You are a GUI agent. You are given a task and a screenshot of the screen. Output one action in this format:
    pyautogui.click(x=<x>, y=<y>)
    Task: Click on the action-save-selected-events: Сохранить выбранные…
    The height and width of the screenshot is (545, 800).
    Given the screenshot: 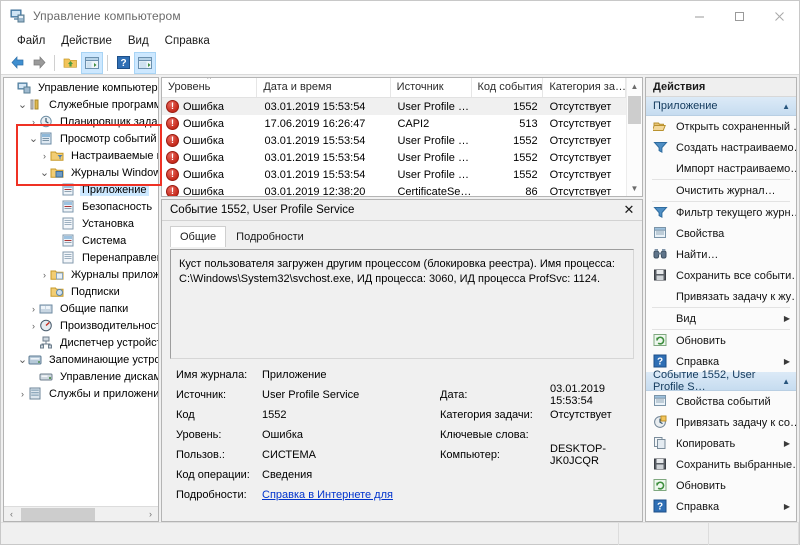 What is the action you would take?
    pyautogui.click(x=721, y=464)
    